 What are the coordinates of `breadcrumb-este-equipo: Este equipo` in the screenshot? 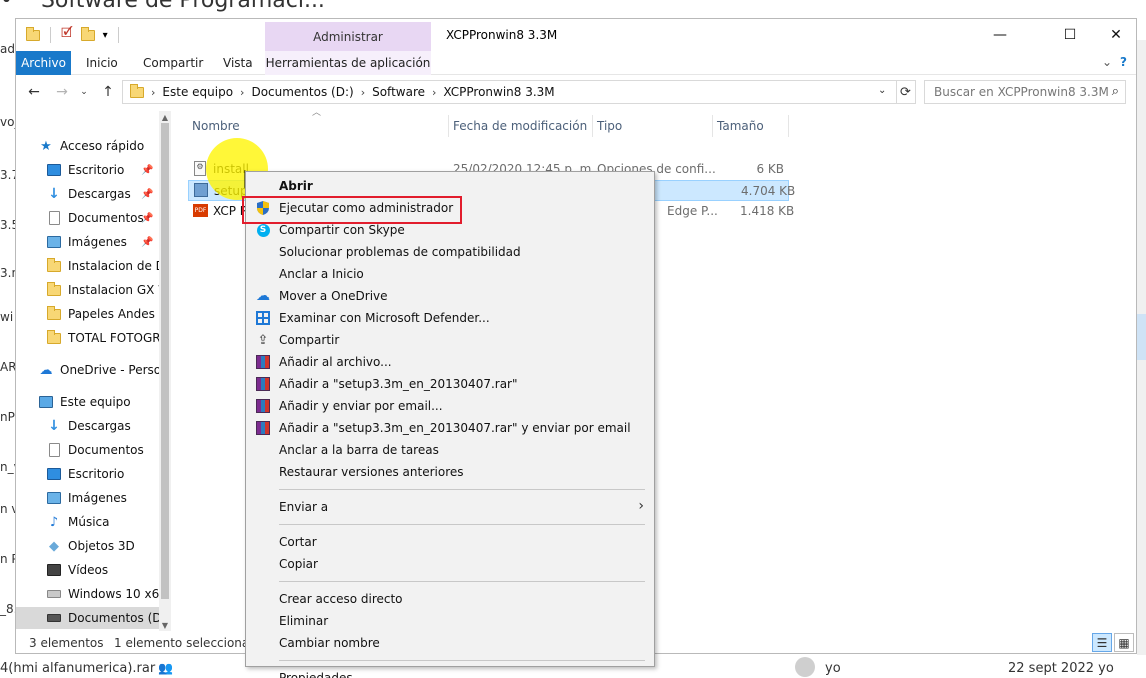 It's located at (197, 92).